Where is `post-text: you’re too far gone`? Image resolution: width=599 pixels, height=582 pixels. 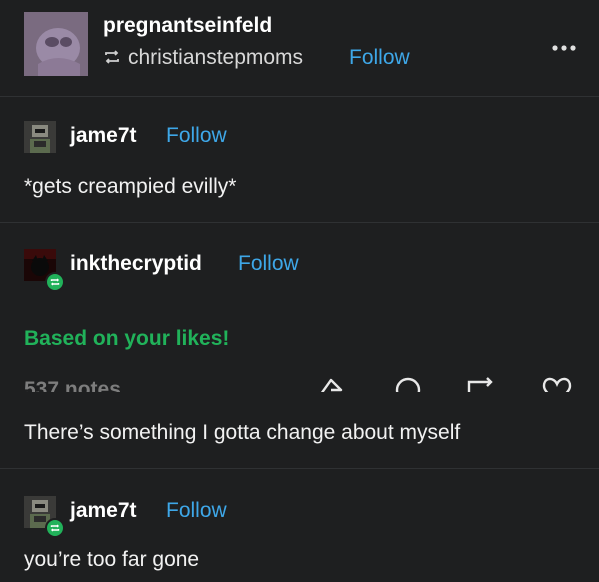 post-text: you’re too far gone is located at coordinates (112, 559).